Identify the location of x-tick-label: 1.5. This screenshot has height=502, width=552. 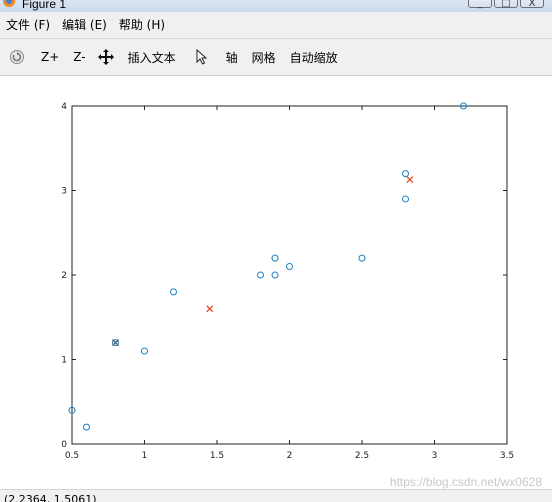
(217, 456).